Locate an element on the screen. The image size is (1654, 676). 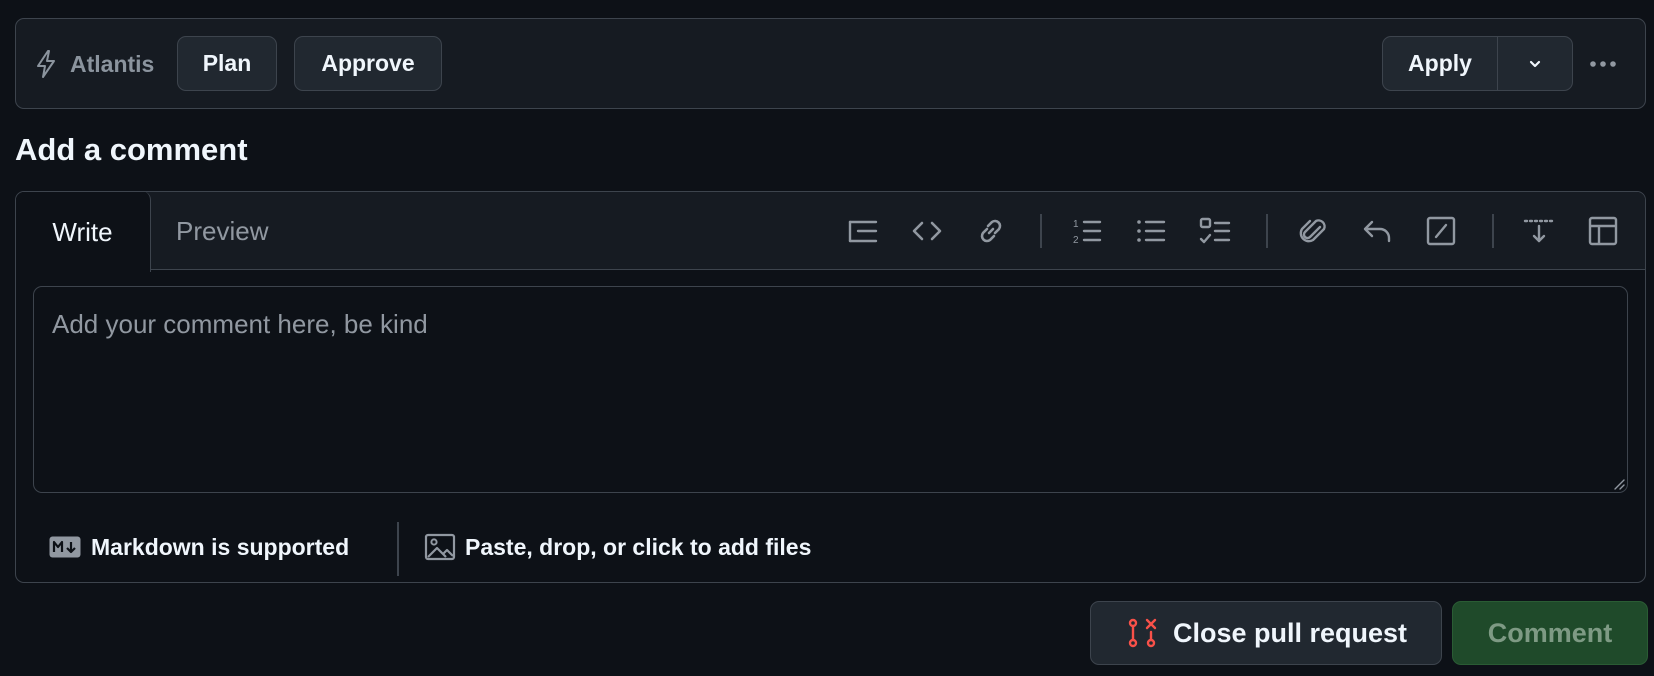
apply-button: Apply is located at coordinates (1440, 63).